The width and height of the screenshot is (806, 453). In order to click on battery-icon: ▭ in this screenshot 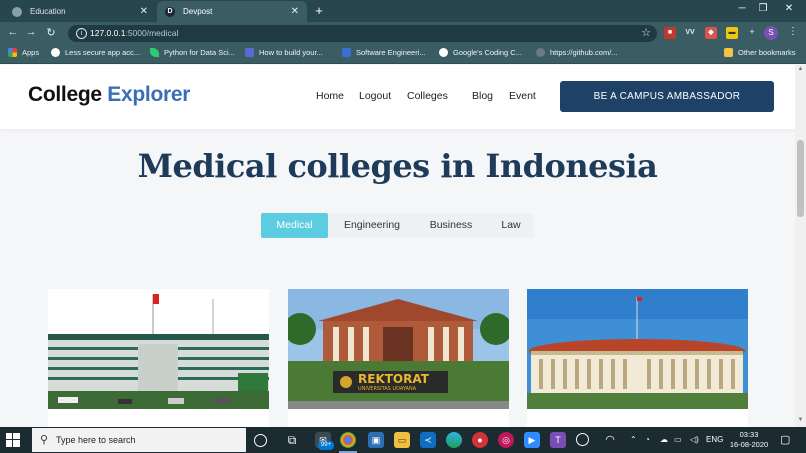, I will do `click(678, 439)`.